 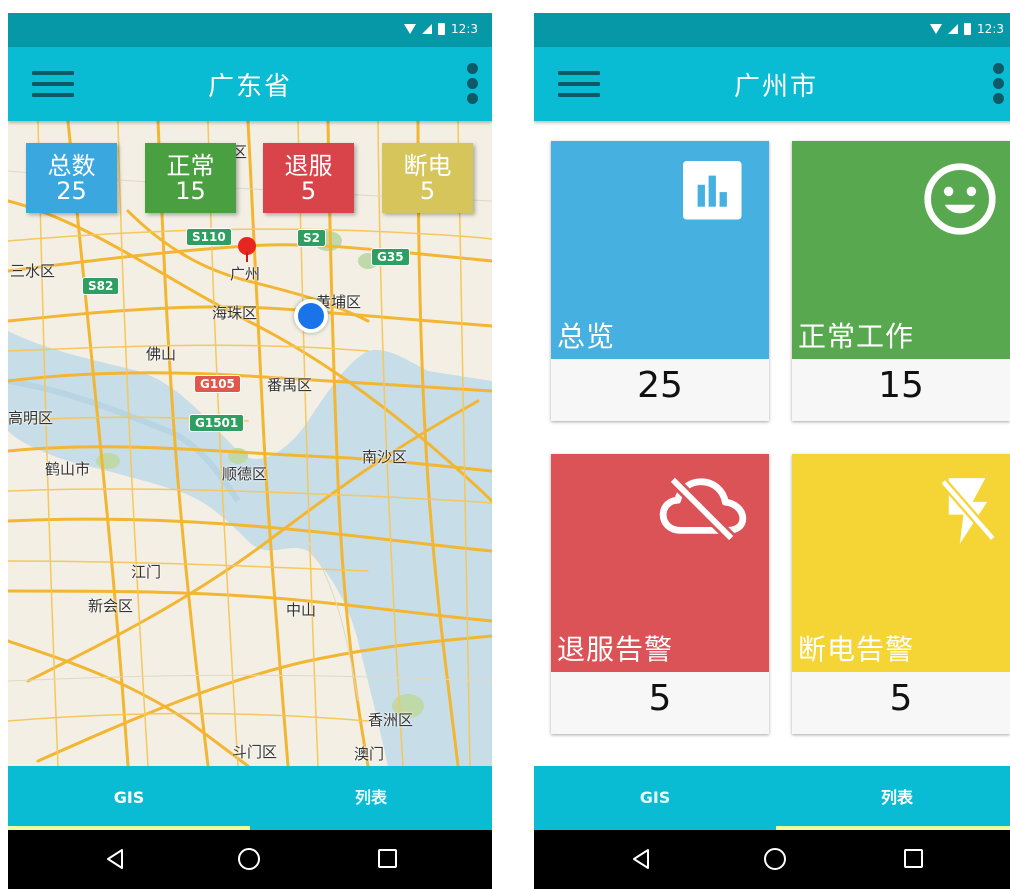 I want to click on app-bar: 广州市, so click(x=772, y=84).